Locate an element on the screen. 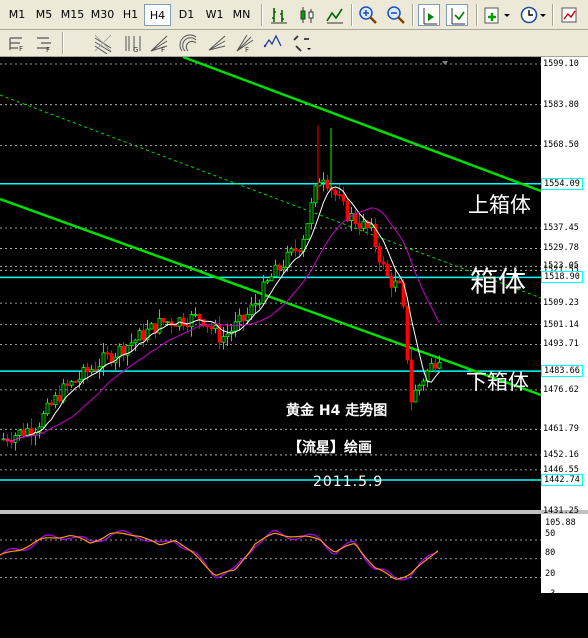 The height and width of the screenshot is (638, 588). upper-channel-line is located at coordinates (362, 125).